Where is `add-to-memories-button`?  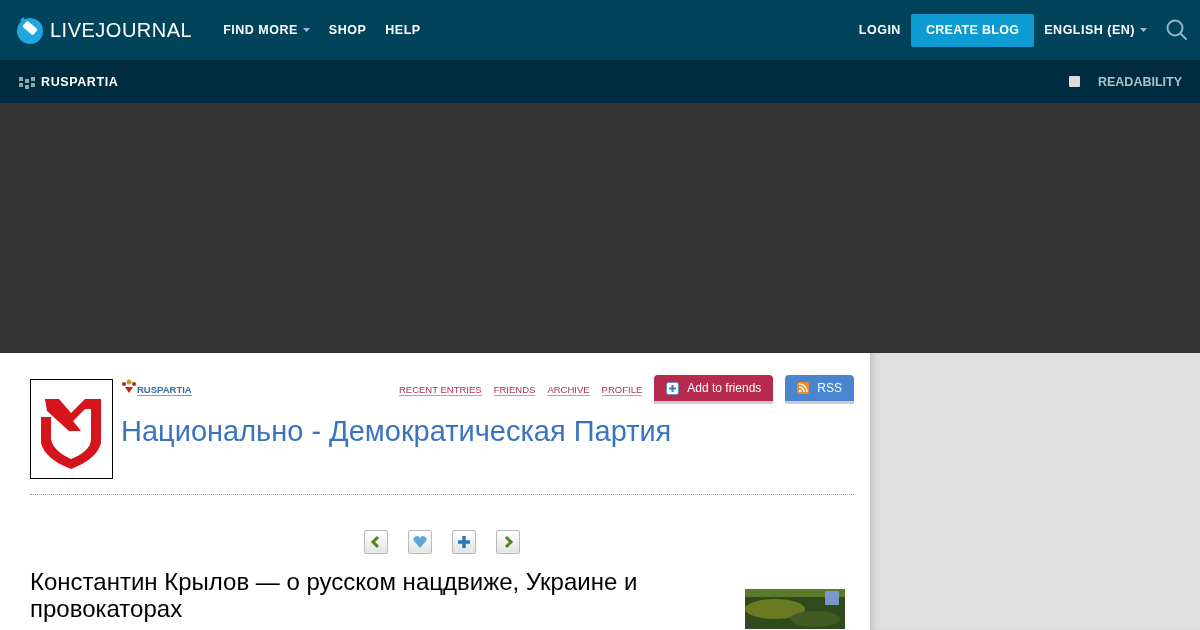
add-to-memories-button is located at coordinates (420, 542).